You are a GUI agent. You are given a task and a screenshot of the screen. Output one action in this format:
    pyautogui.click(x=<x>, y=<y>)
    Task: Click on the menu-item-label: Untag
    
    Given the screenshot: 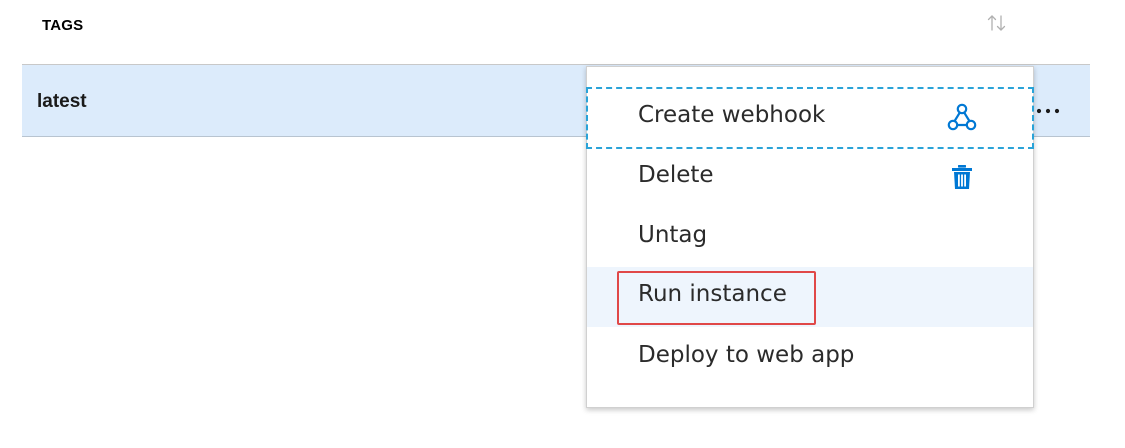 What is the action you would take?
    pyautogui.click(x=673, y=235)
    